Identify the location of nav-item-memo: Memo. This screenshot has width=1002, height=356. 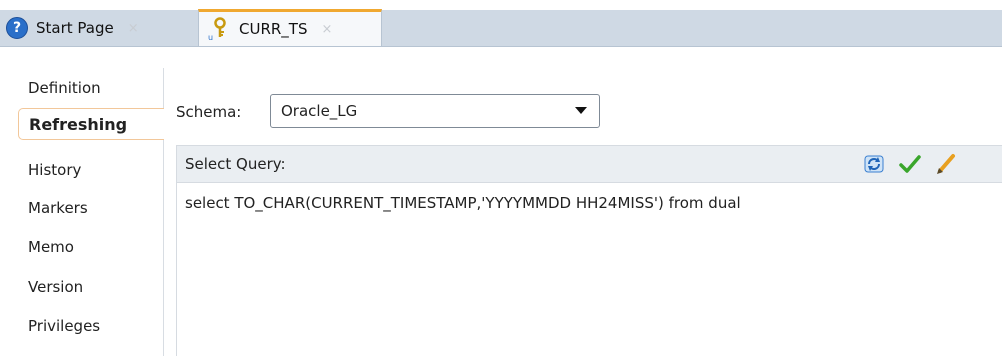
(90, 247).